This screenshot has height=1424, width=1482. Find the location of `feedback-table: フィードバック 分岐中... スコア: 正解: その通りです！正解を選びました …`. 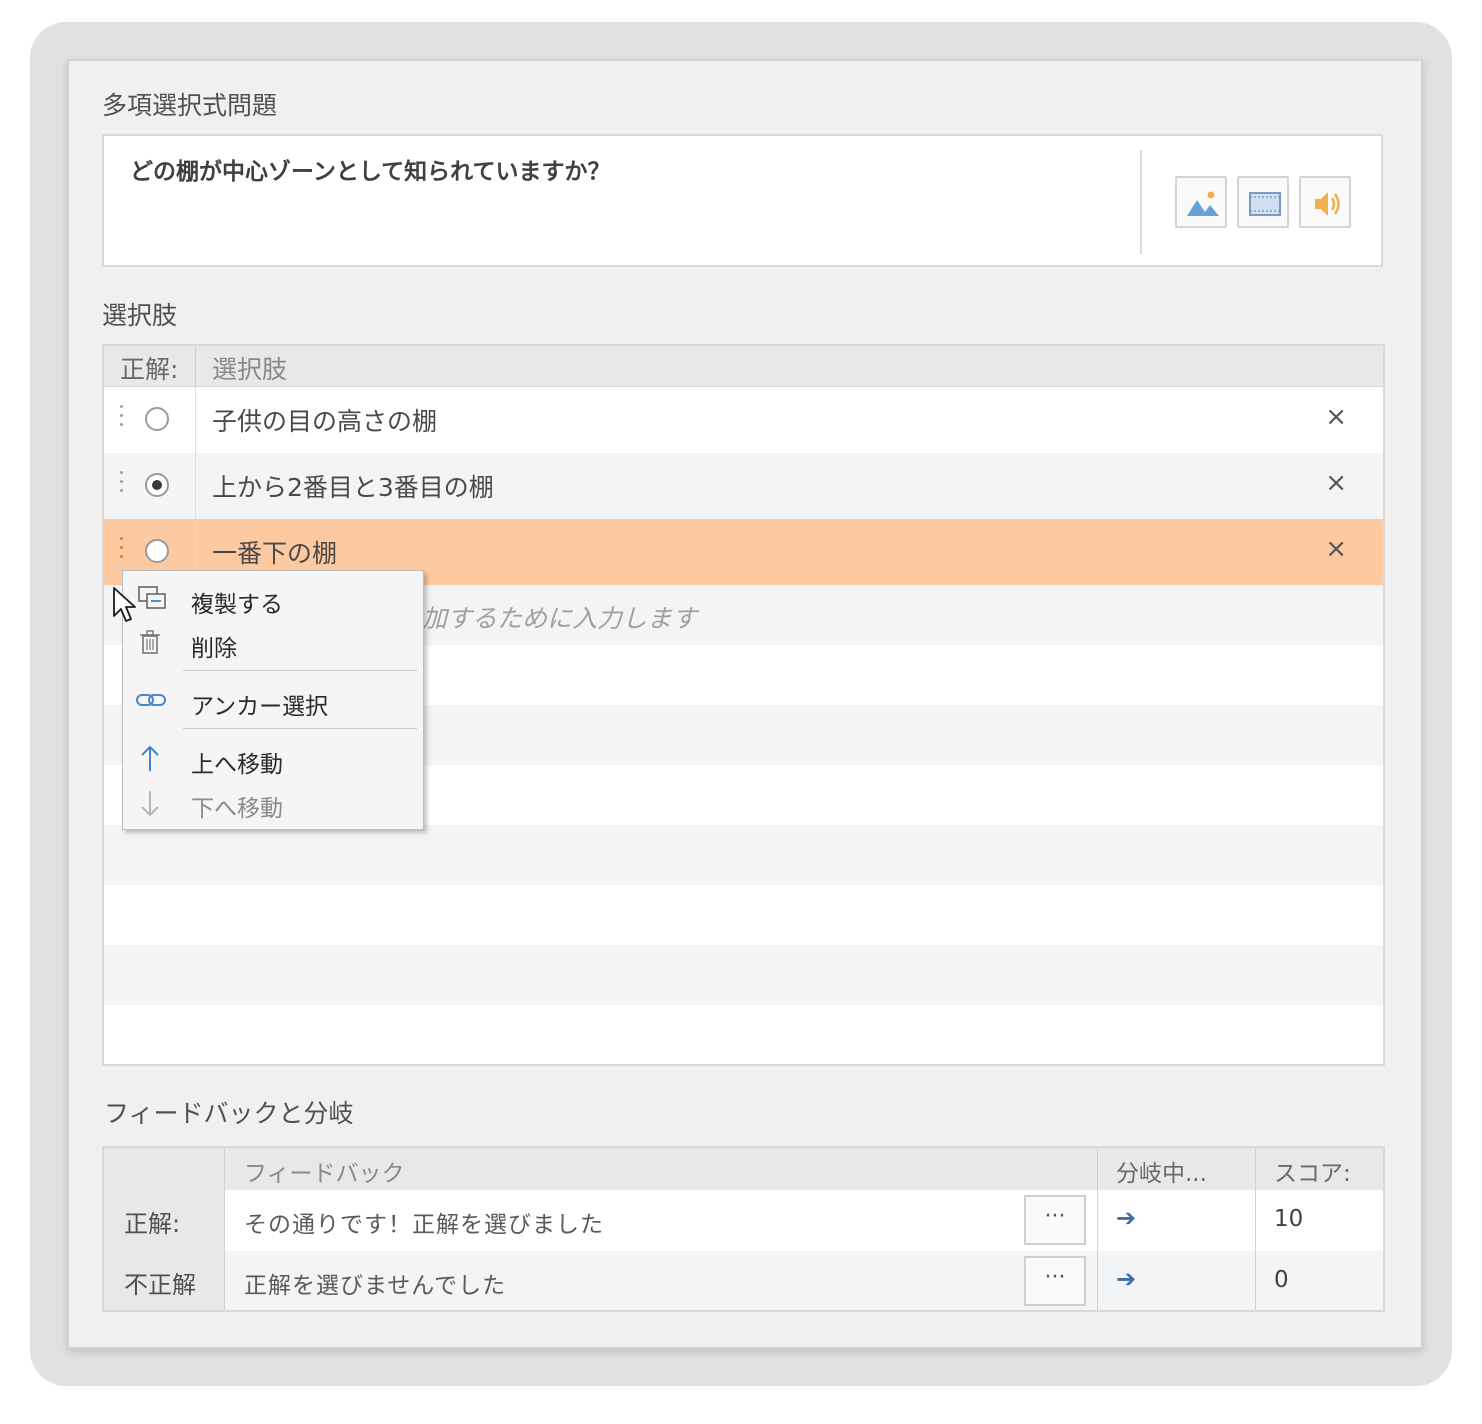

feedback-table: フィードバック 分岐中... スコア: 正解: その通りです！正解を選びました … is located at coordinates (743, 1229).